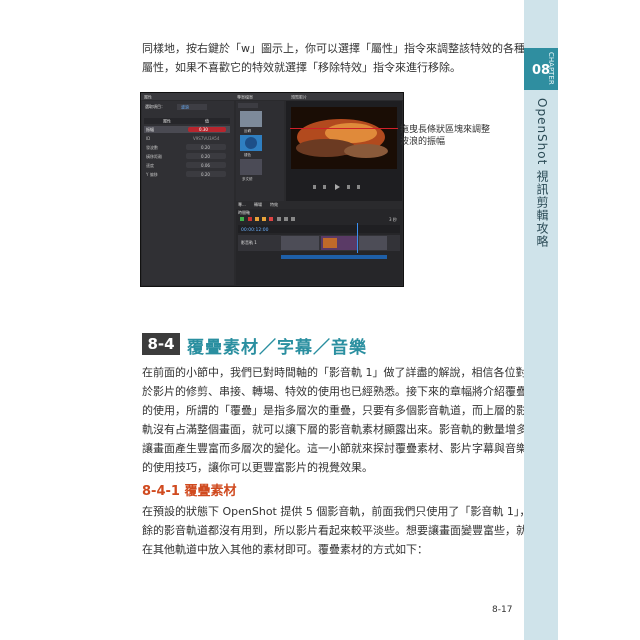 The image size is (640, 640). What do you see at coordinates (340, 410) in the screenshot?
I see `section-line: 的使用，所謂的「覆疊」是指多層次的重疊，只要有多個影音軌道，而上層的影音` at bounding box center [340, 410].